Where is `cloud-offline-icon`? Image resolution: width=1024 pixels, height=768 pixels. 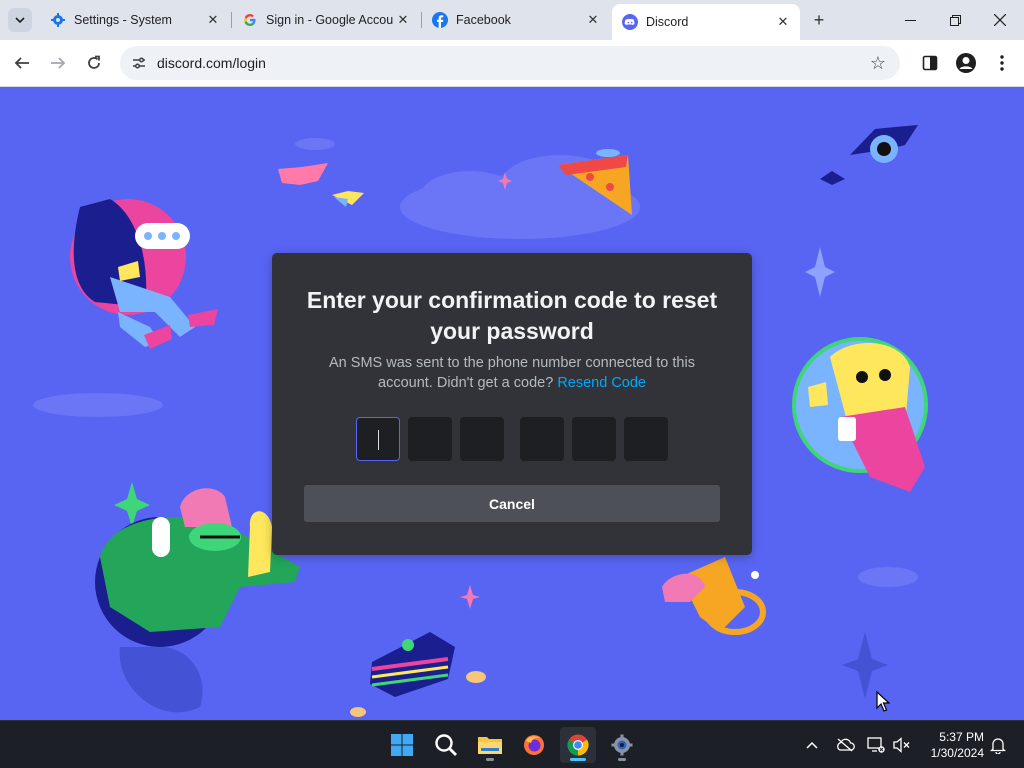
cloud-offline-icon is located at coordinates (846, 745).